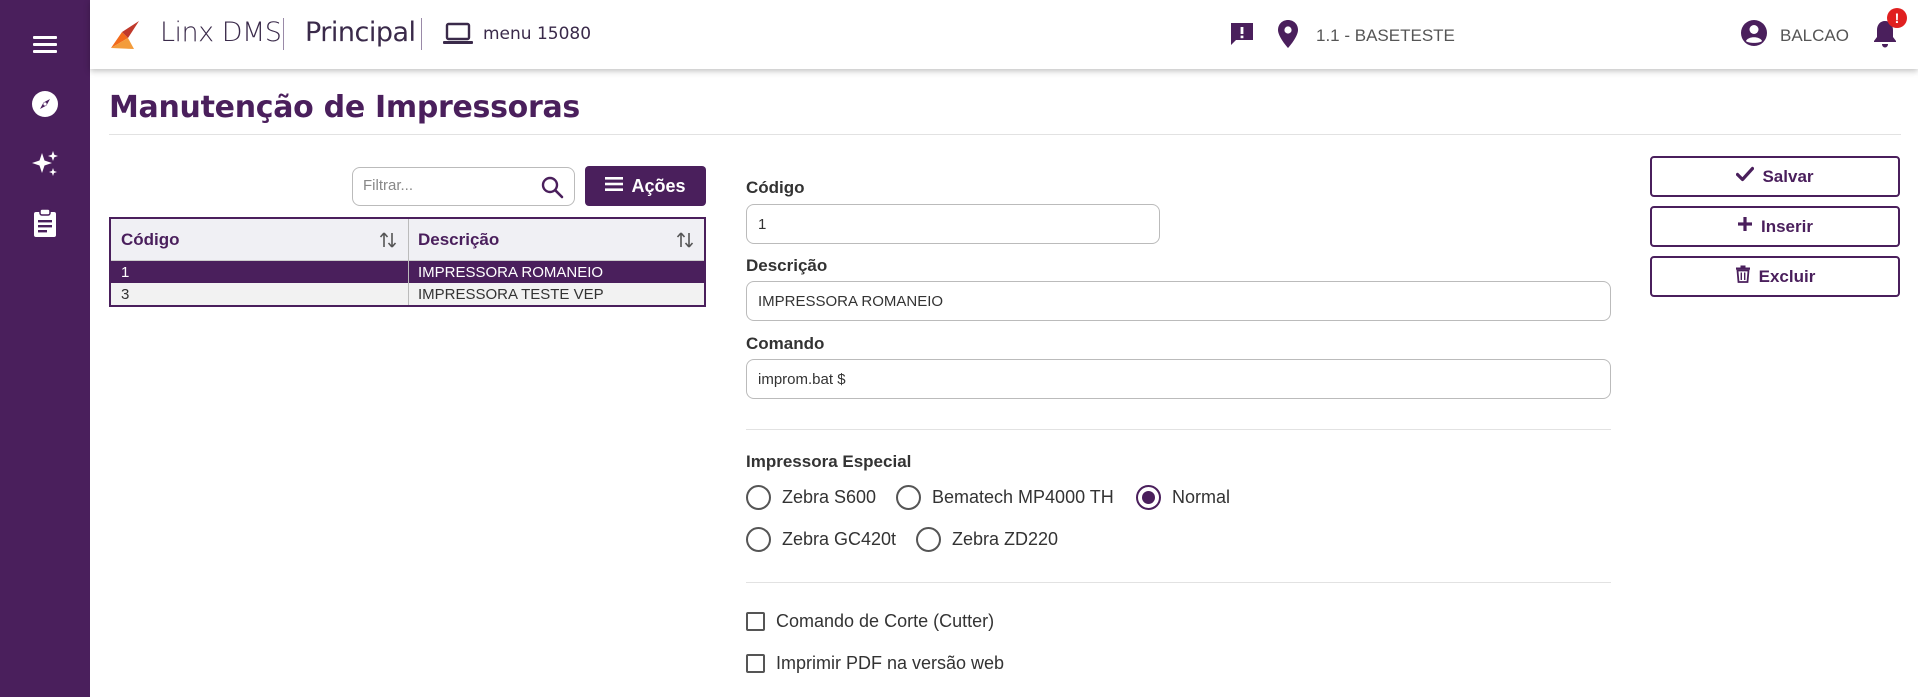 The width and height of the screenshot is (1918, 697). I want to click on column-divider, so click(408, 262).